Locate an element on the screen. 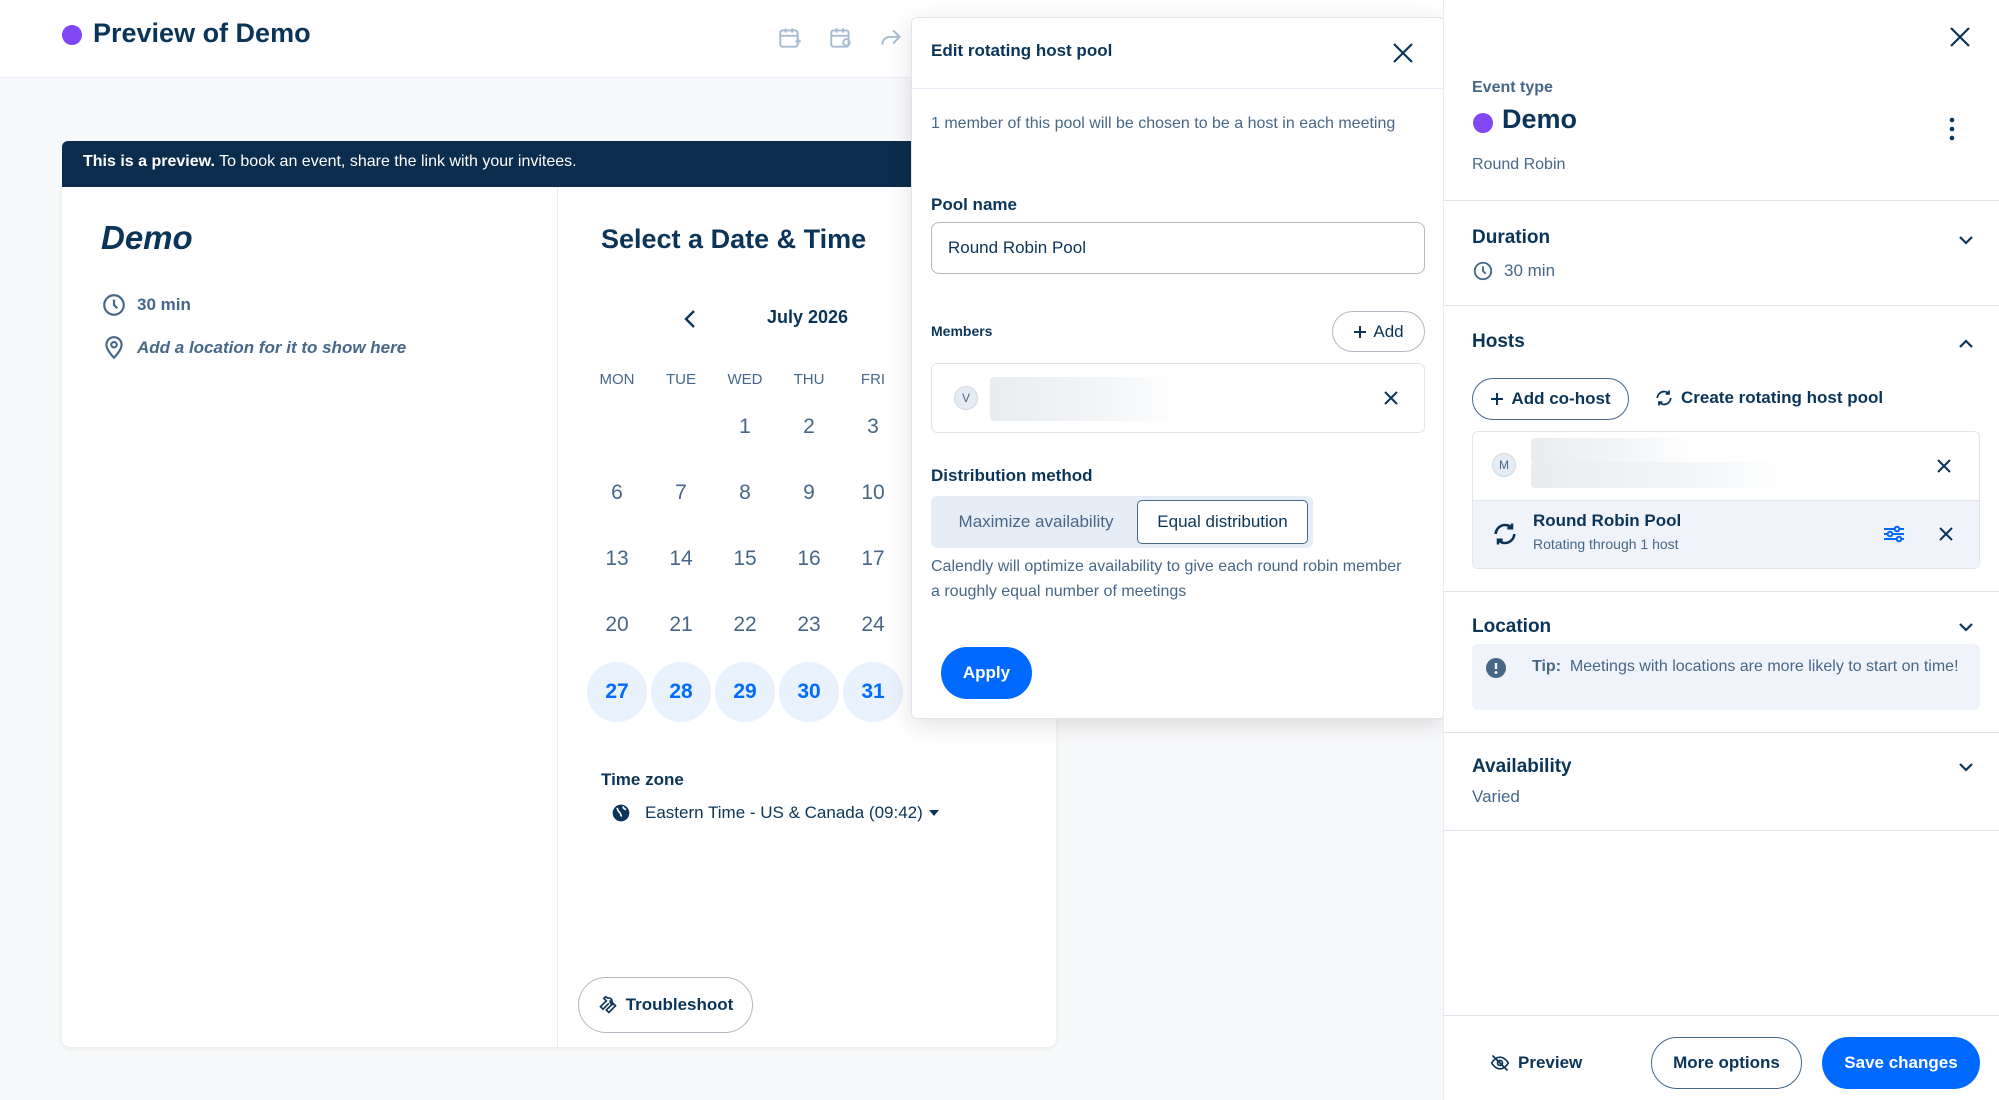 This screenshot has height=1100, width=1999. timezone-select: Eastern Time - US & Canada (09:42) is located at coordinates (775, 813).